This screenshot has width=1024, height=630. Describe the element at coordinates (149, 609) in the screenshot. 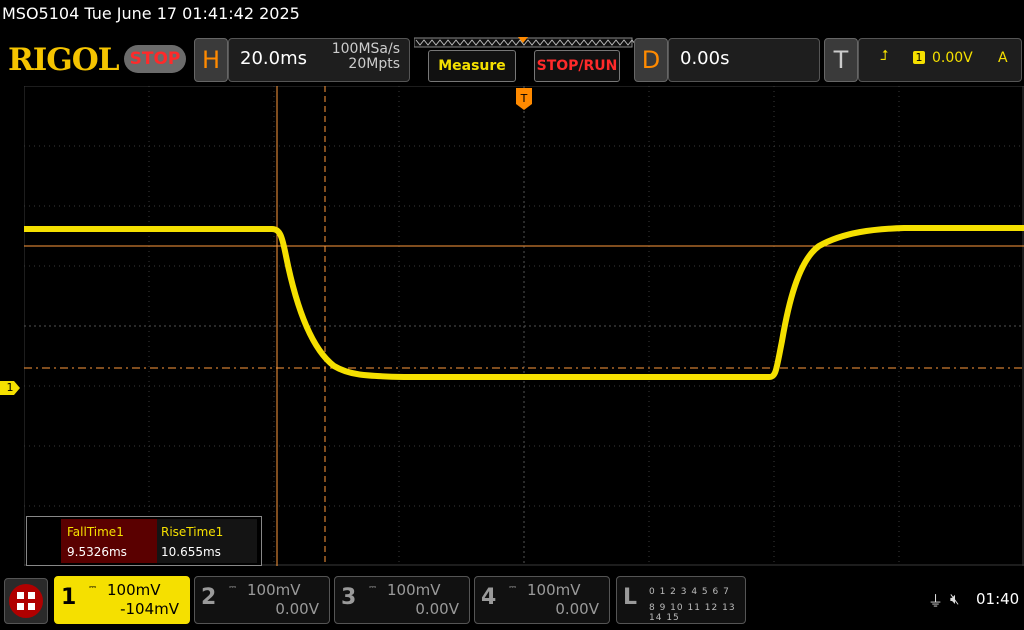

I see `channel-offset: -104mV` at that location.